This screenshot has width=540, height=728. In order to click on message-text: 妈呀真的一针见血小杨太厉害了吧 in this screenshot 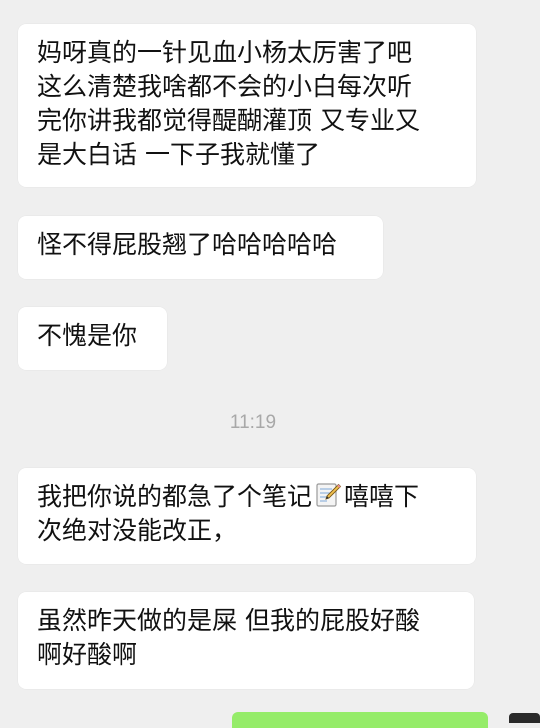, I will do `click(225, 52)`.